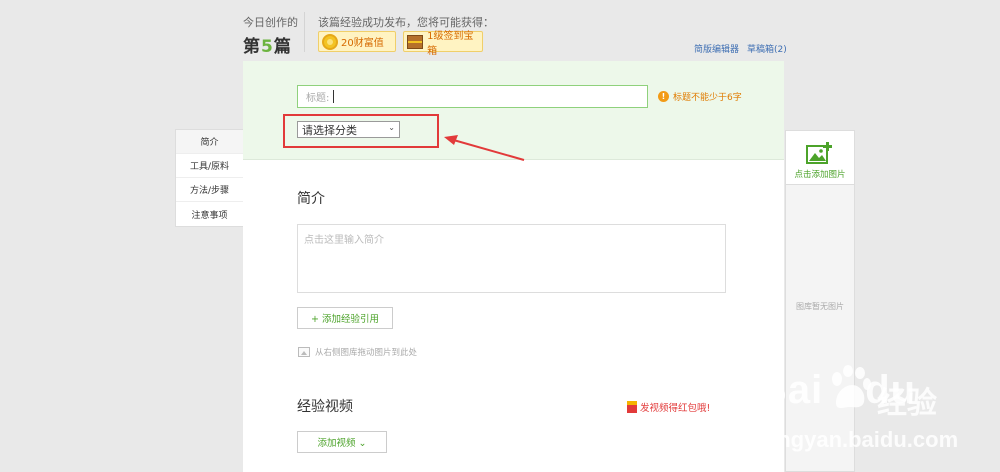 The height and width of the screenshot is (472, 1000). What do you see at coordinates (318, 98) in the screenshot?
I see `title-input-placeholder: 标题:` at bounding box center [318, 98].